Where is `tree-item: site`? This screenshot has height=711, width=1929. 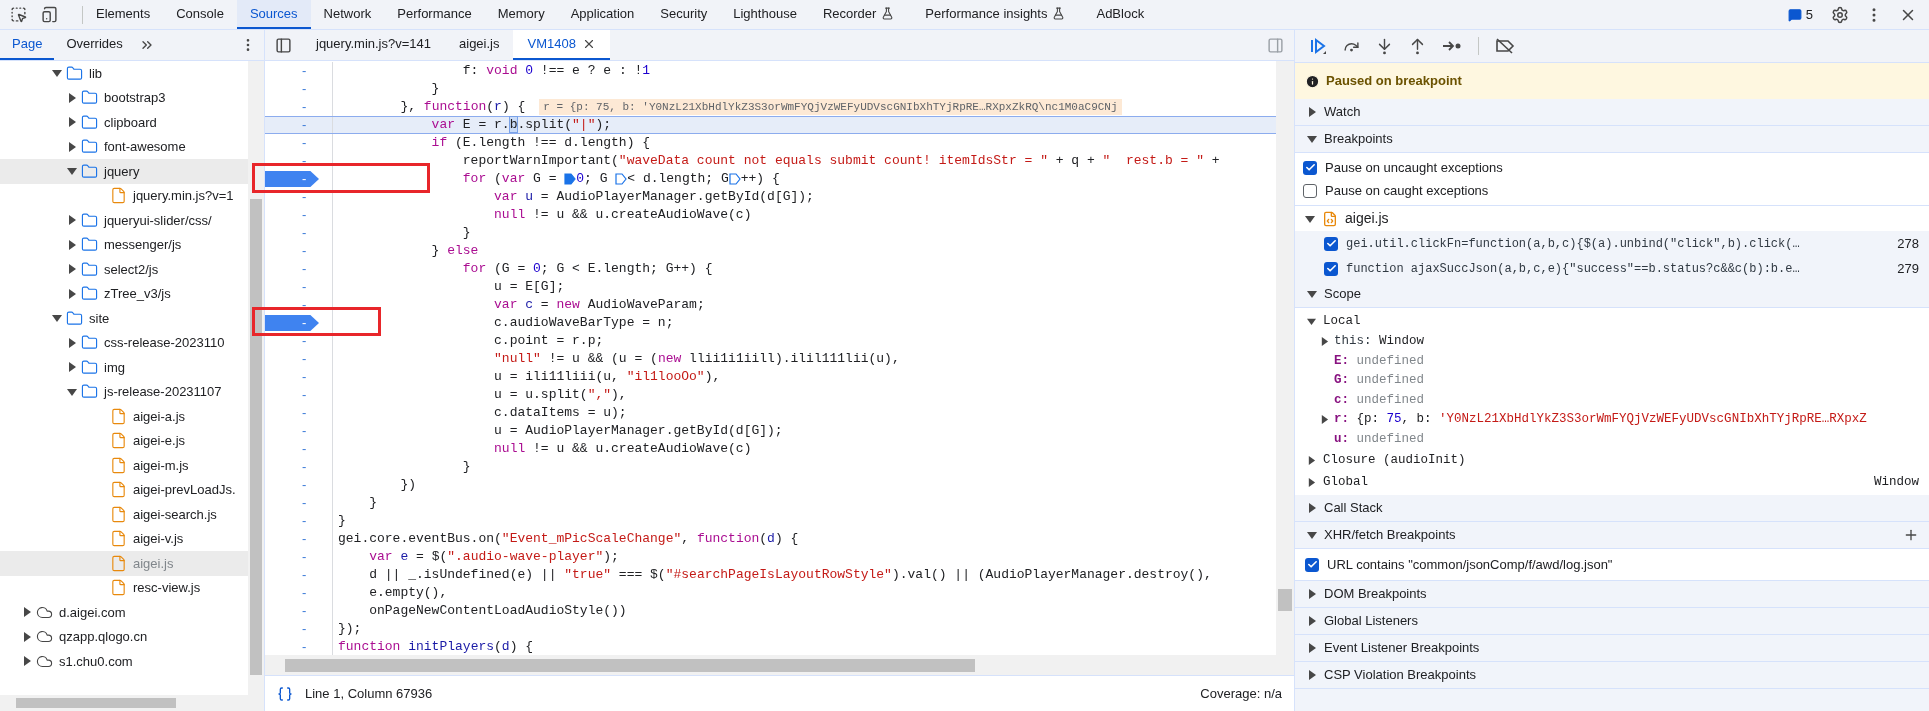
tree-item: site is located at coordinates (124, 318).